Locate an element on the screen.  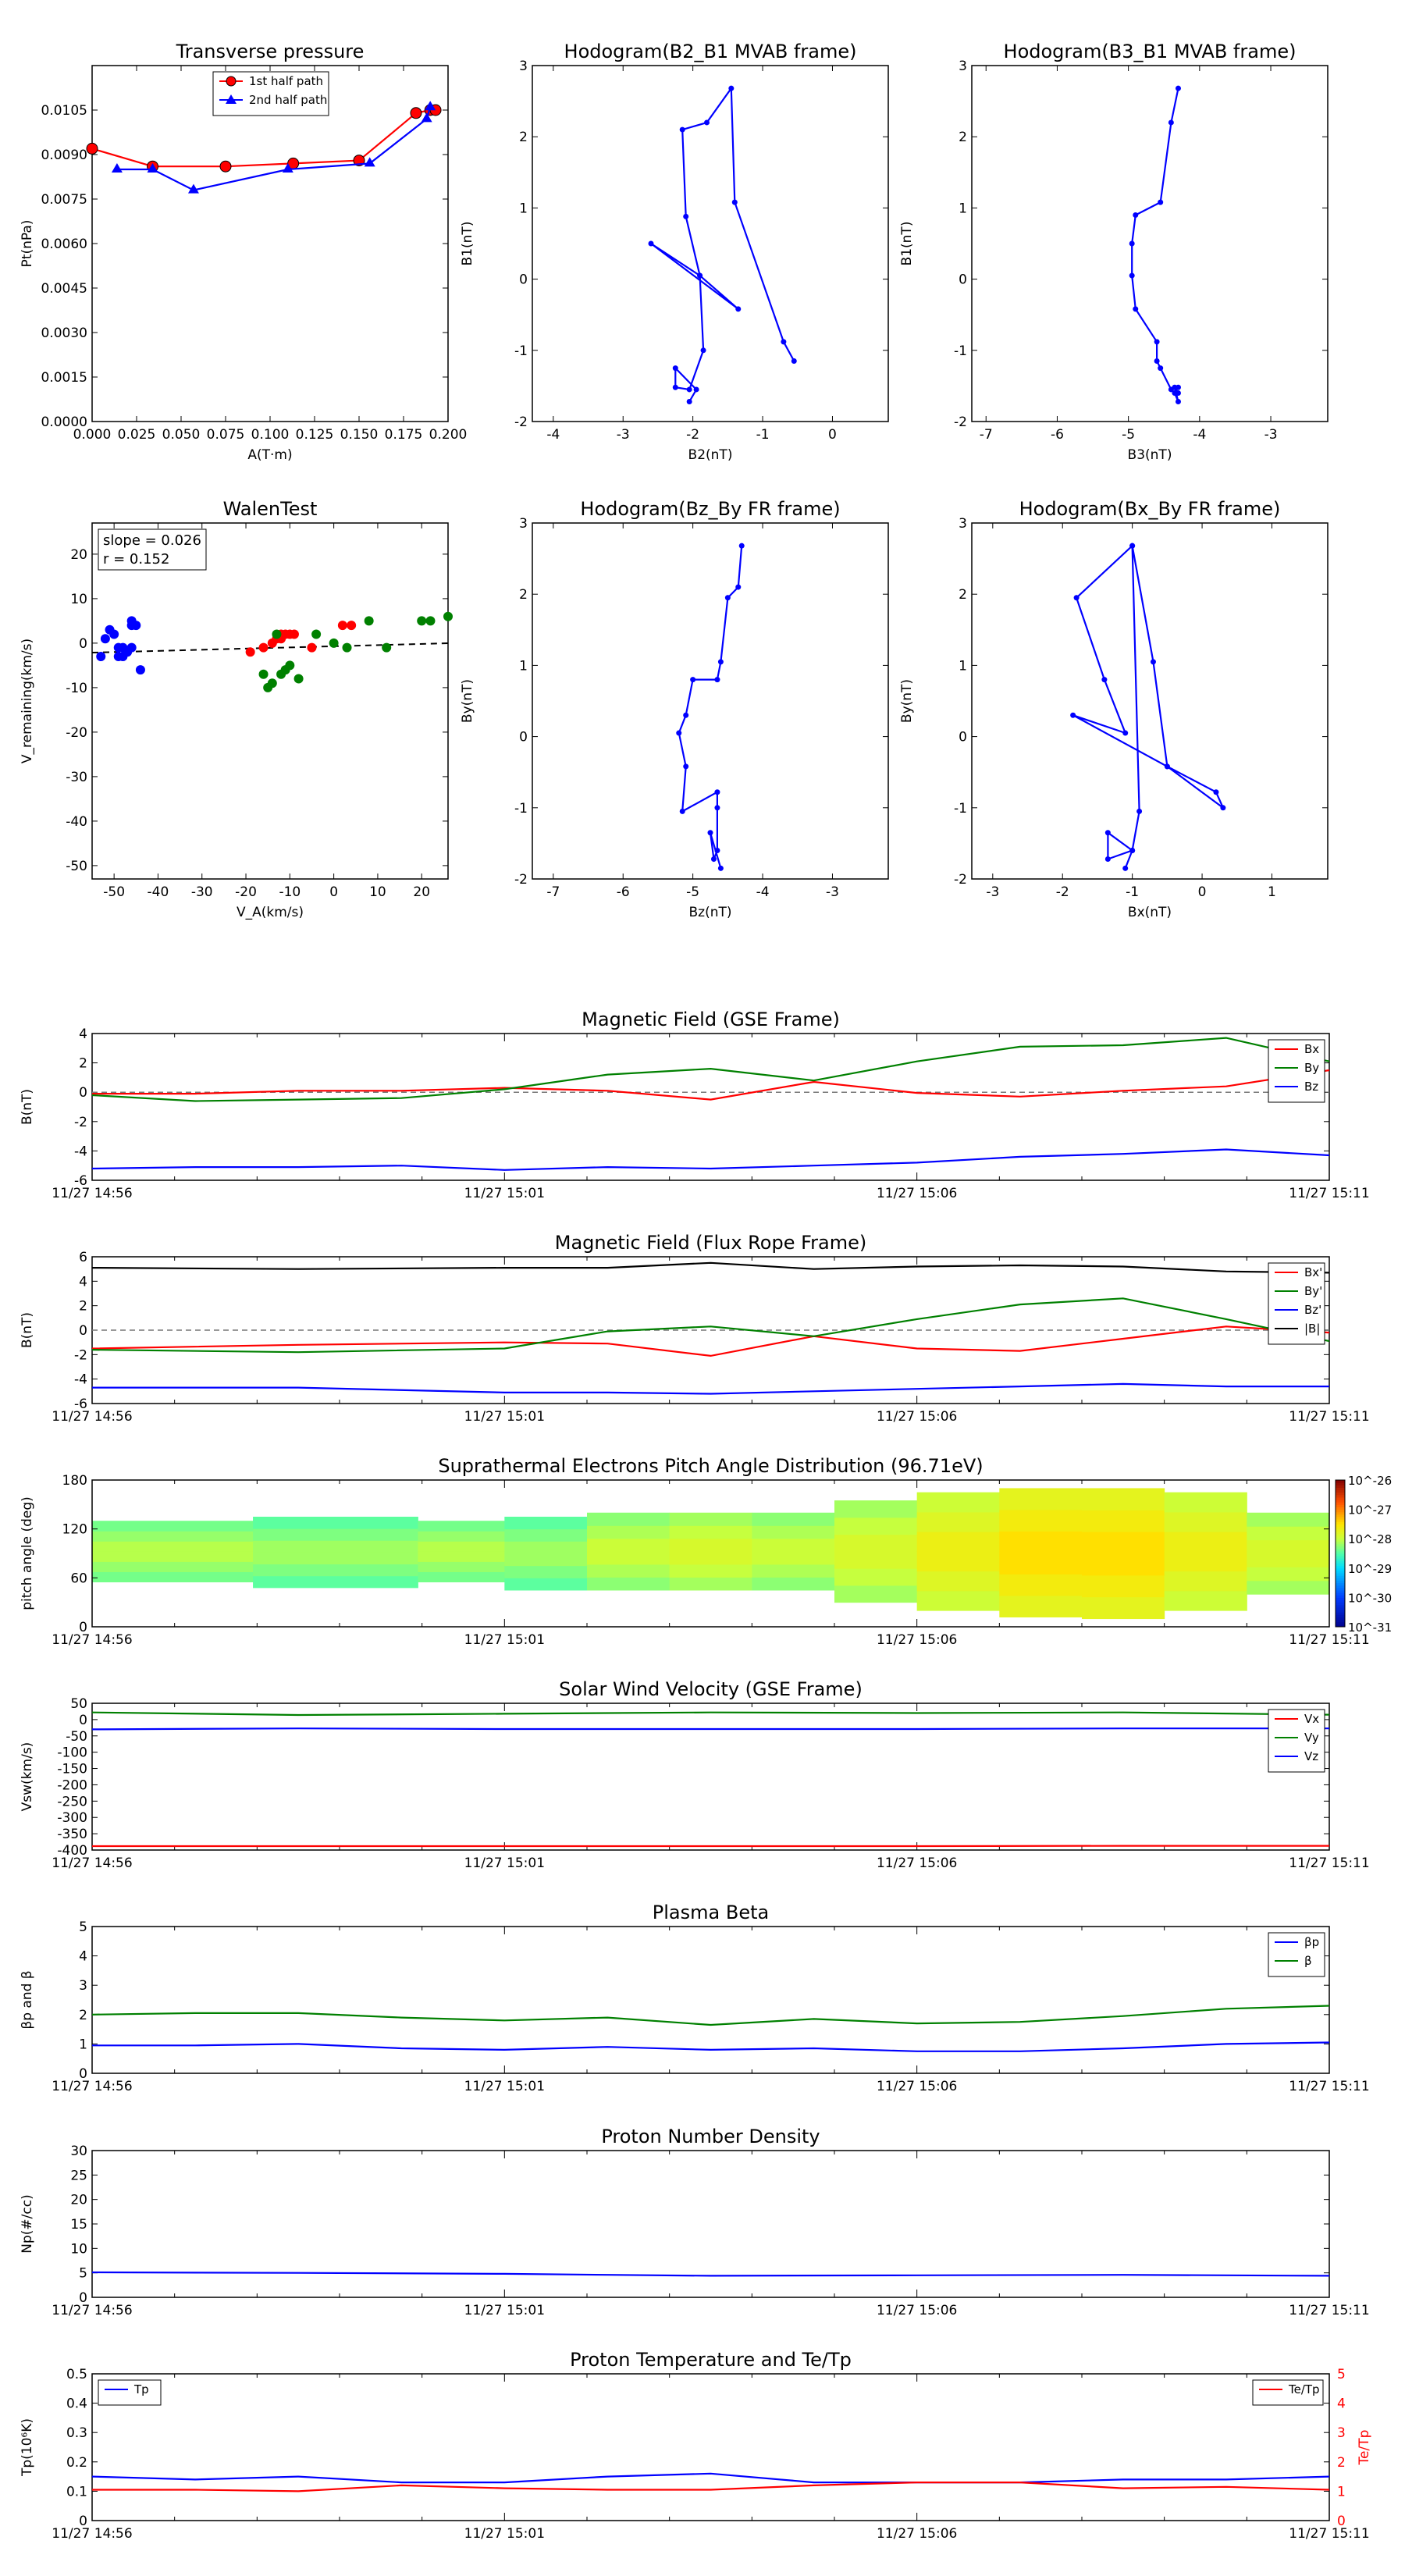
vsw-ytick-label: -300 is located at coordinates (72, 1818).